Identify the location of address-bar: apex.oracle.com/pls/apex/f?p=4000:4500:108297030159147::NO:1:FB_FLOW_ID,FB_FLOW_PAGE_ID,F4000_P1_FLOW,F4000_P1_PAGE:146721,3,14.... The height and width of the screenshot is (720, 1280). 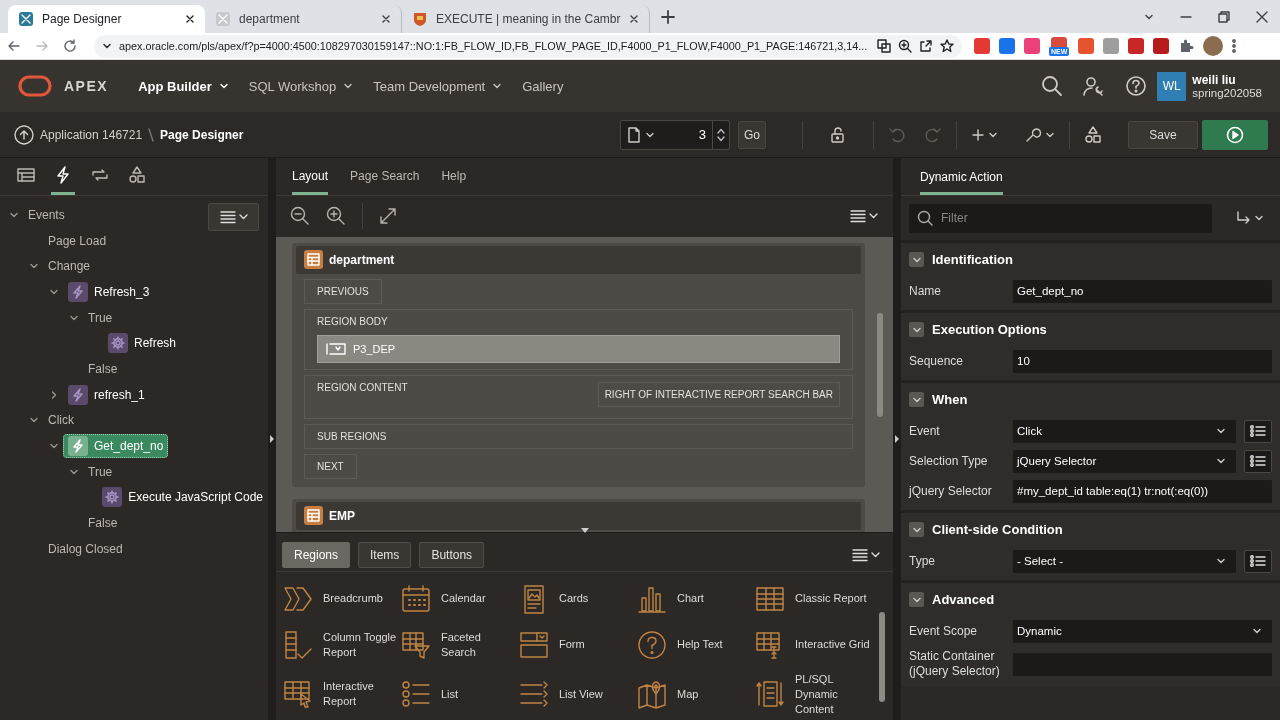
(528, 46).